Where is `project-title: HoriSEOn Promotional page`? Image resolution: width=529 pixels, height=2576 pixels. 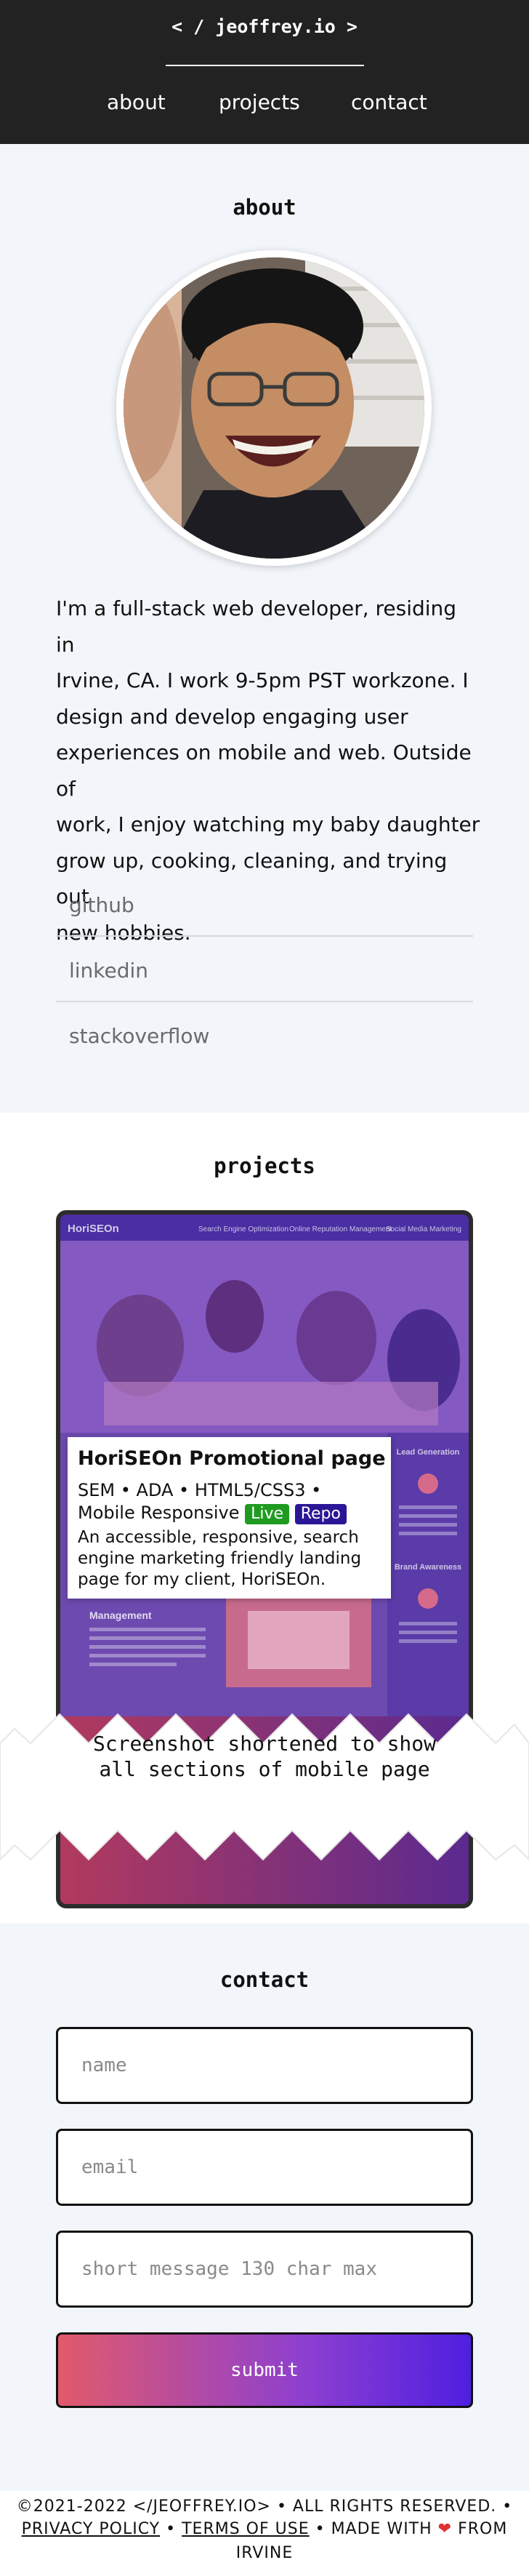 project-title: HoriSEOn Promotional page is located at coordinates (232, 1458).